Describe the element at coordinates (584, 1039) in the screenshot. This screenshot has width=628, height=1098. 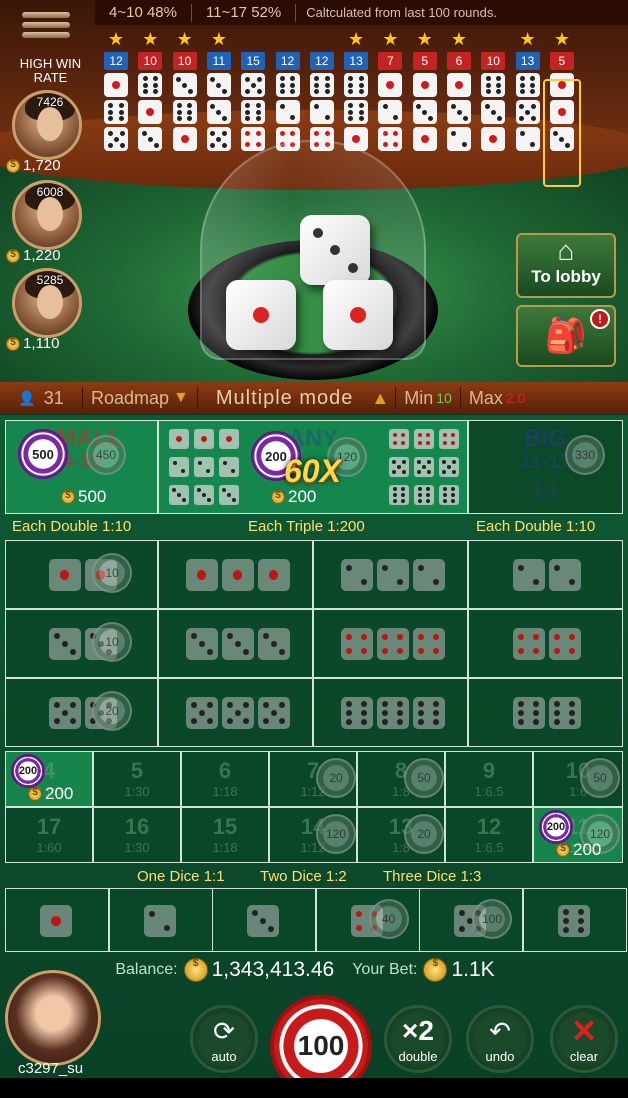
I see `clear-button: ✕ clear` at that location.